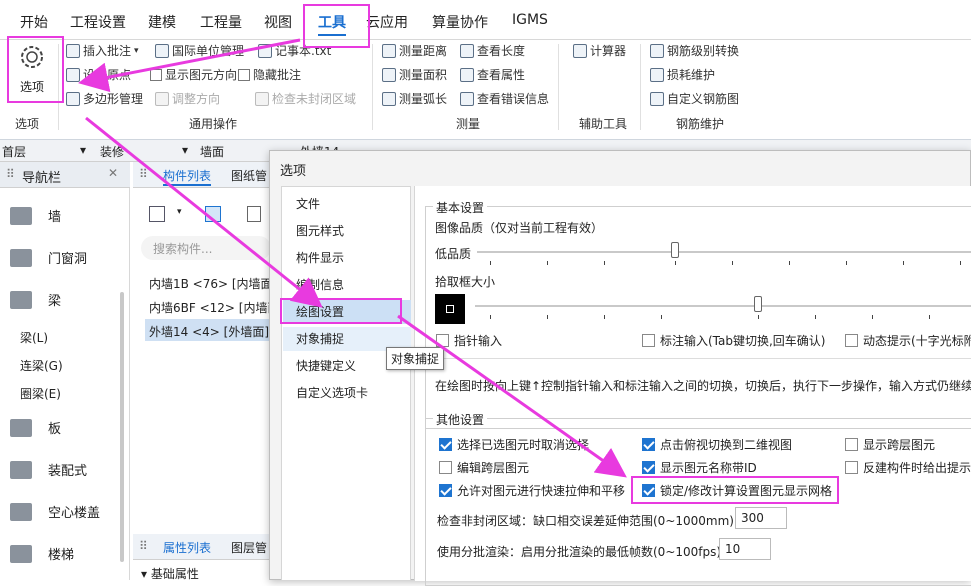 Image resolution: width=971 pixels, height=586 pixels. I want to click on arrow-drawing-to-lock-grid, so click(512, 396).